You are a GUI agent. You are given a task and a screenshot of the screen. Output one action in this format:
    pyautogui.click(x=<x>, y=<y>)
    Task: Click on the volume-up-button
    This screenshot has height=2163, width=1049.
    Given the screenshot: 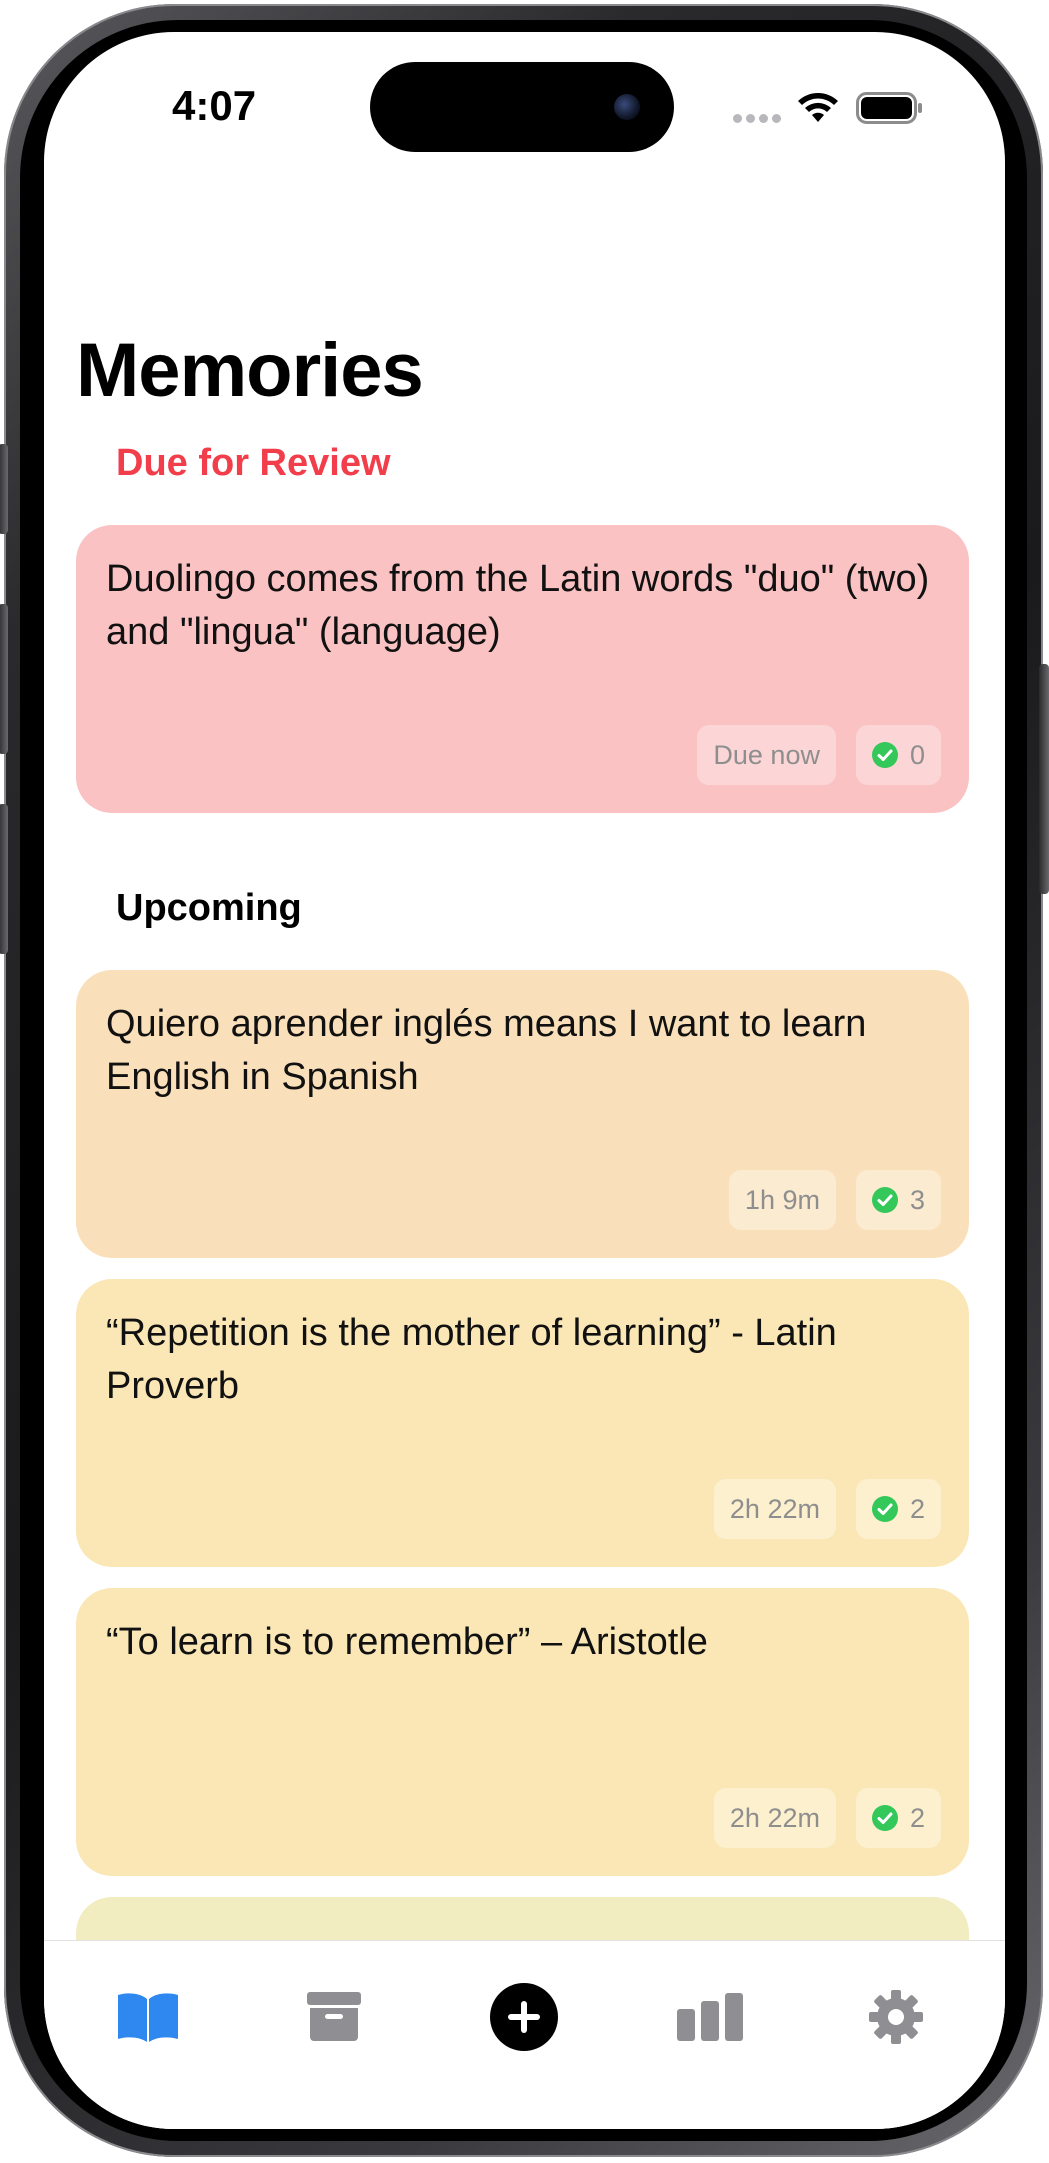 What is the action you would take?
    pyautogui.click(x=4, y=679)
    